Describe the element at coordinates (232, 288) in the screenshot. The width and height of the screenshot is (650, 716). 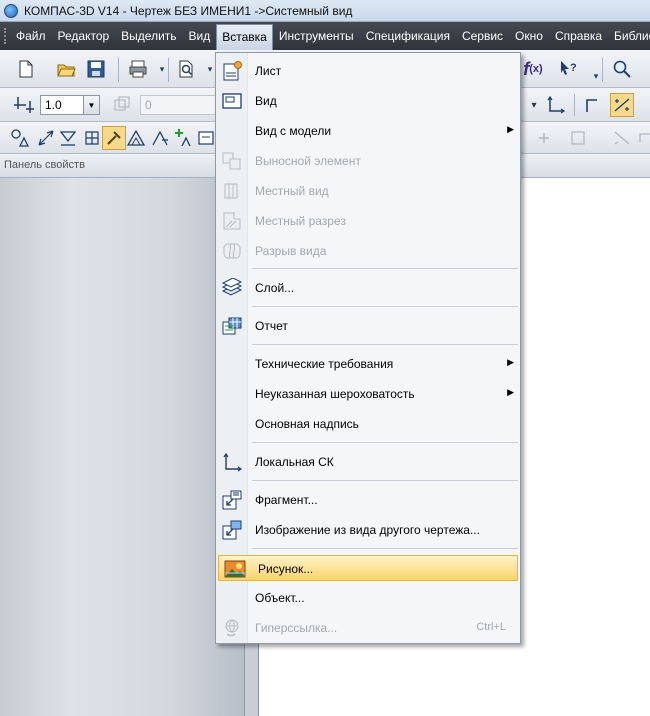
I see `layer-icon` at that location.